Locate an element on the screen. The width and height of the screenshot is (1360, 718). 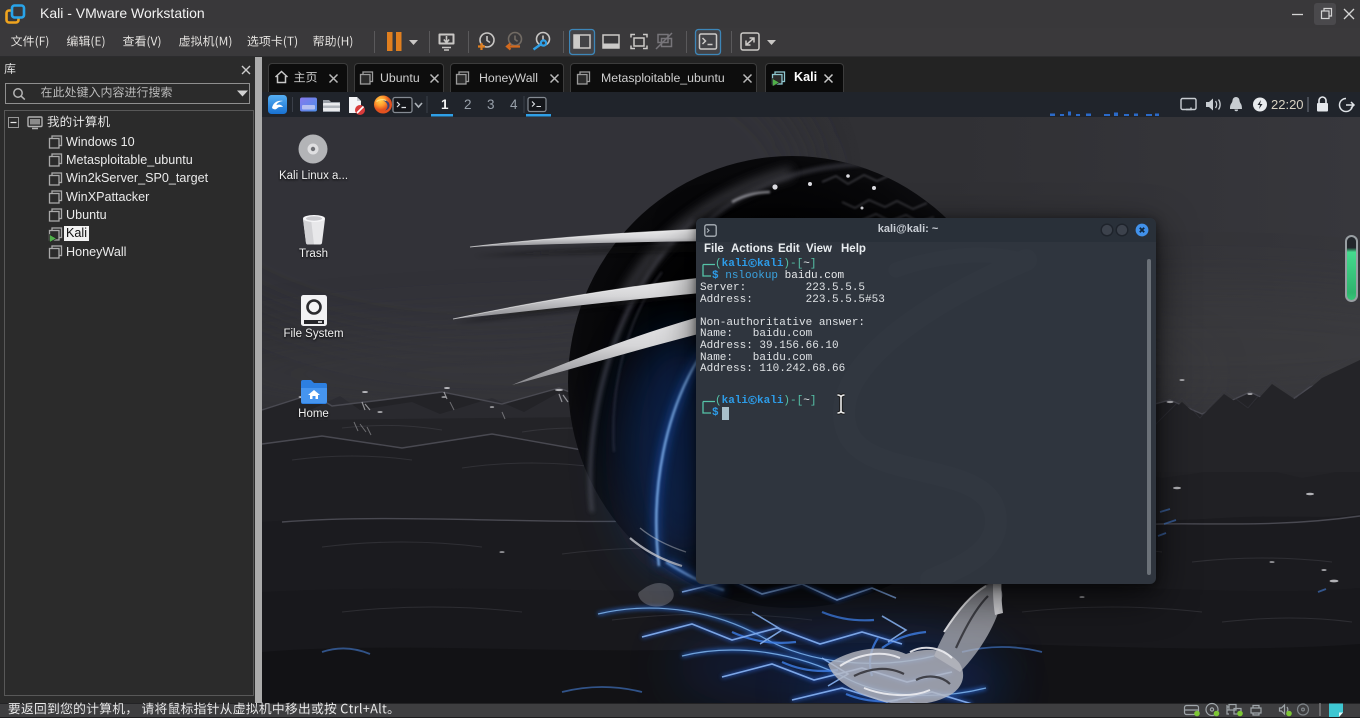
svg-text: 1 is located at coordinates (445, 104).